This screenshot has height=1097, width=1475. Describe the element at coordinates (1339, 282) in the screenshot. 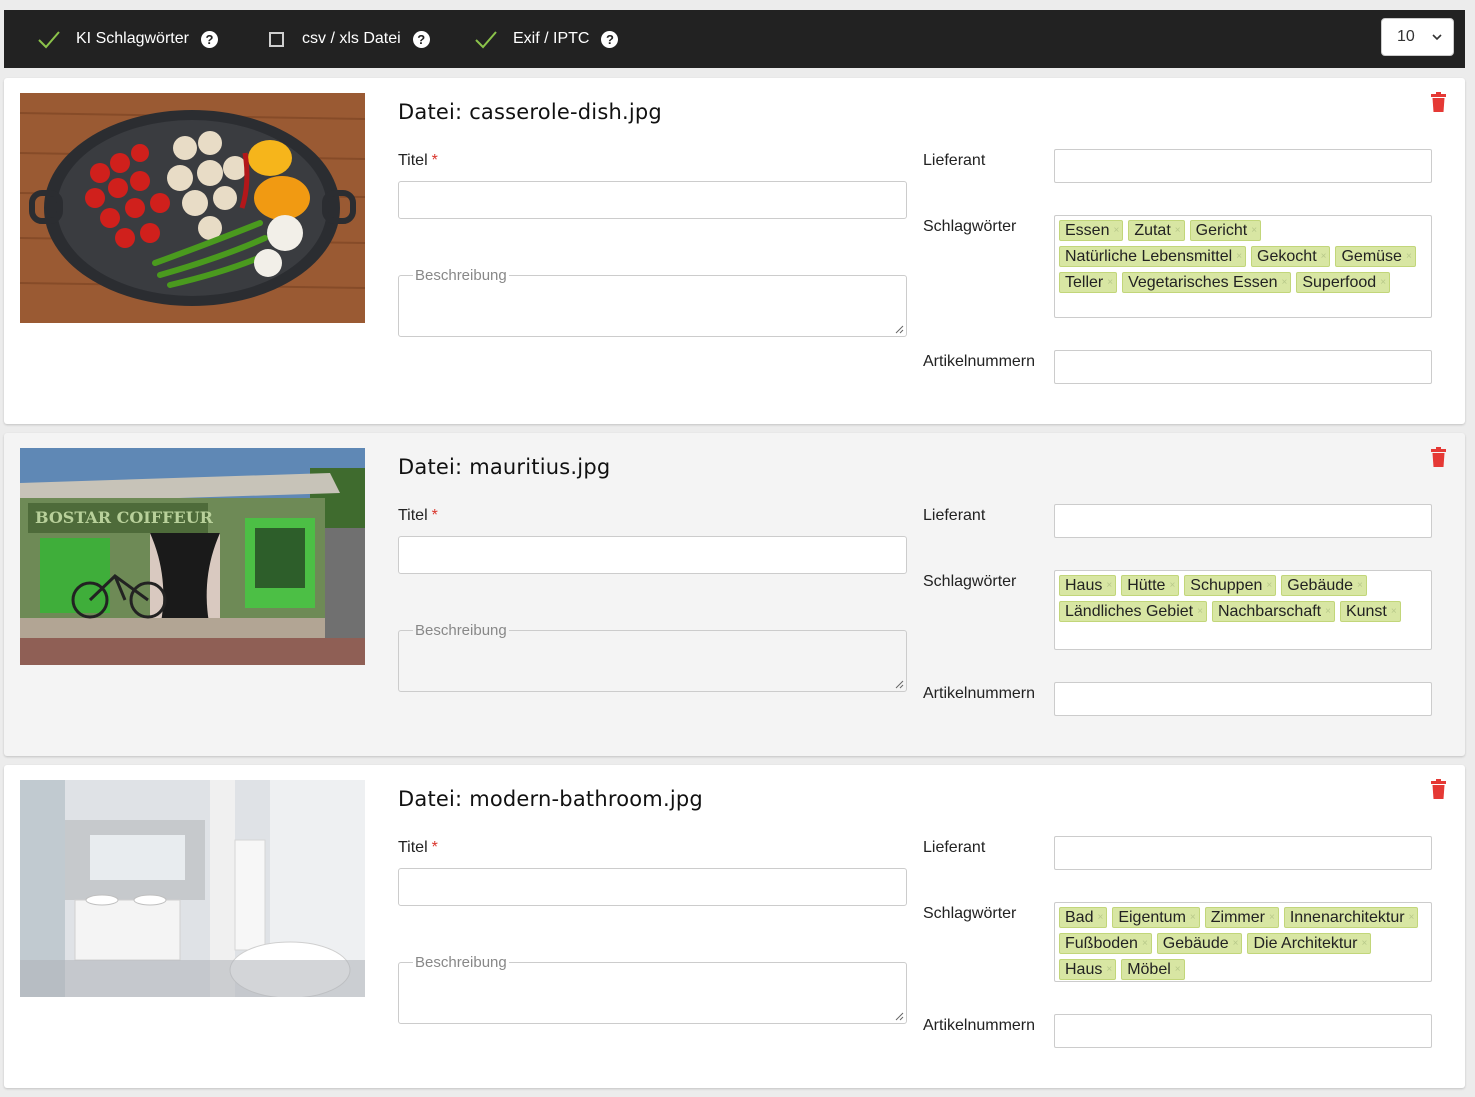

I see `tag-label: Superfood` at that location.